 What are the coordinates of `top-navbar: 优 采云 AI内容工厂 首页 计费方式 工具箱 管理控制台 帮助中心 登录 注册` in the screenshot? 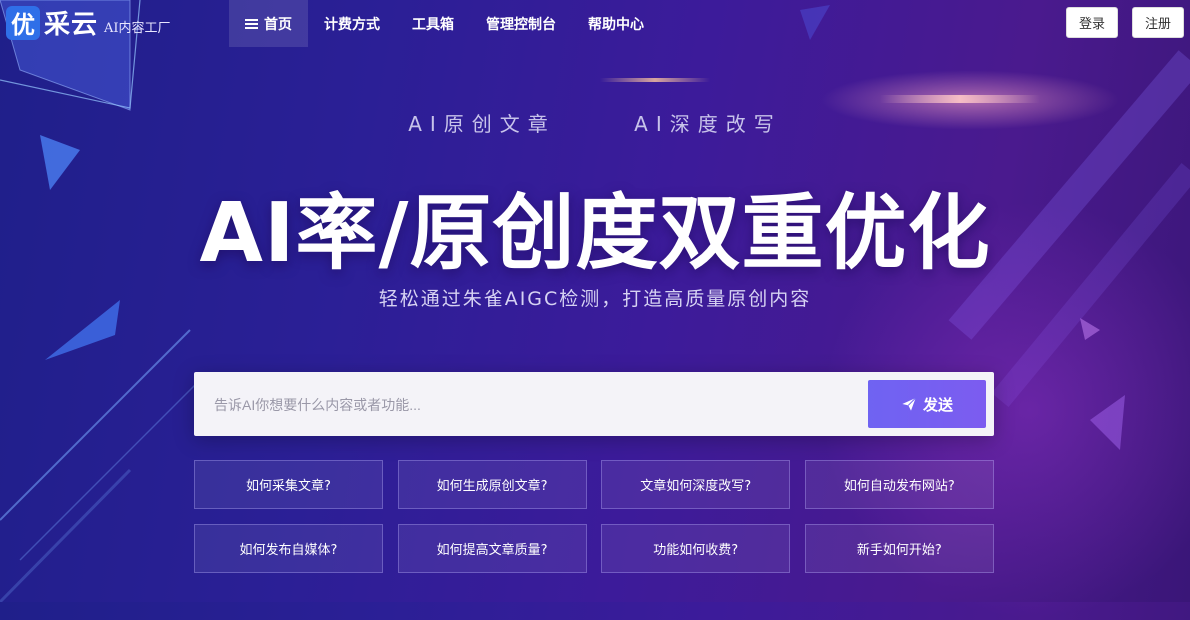 It's located at (595, 23).